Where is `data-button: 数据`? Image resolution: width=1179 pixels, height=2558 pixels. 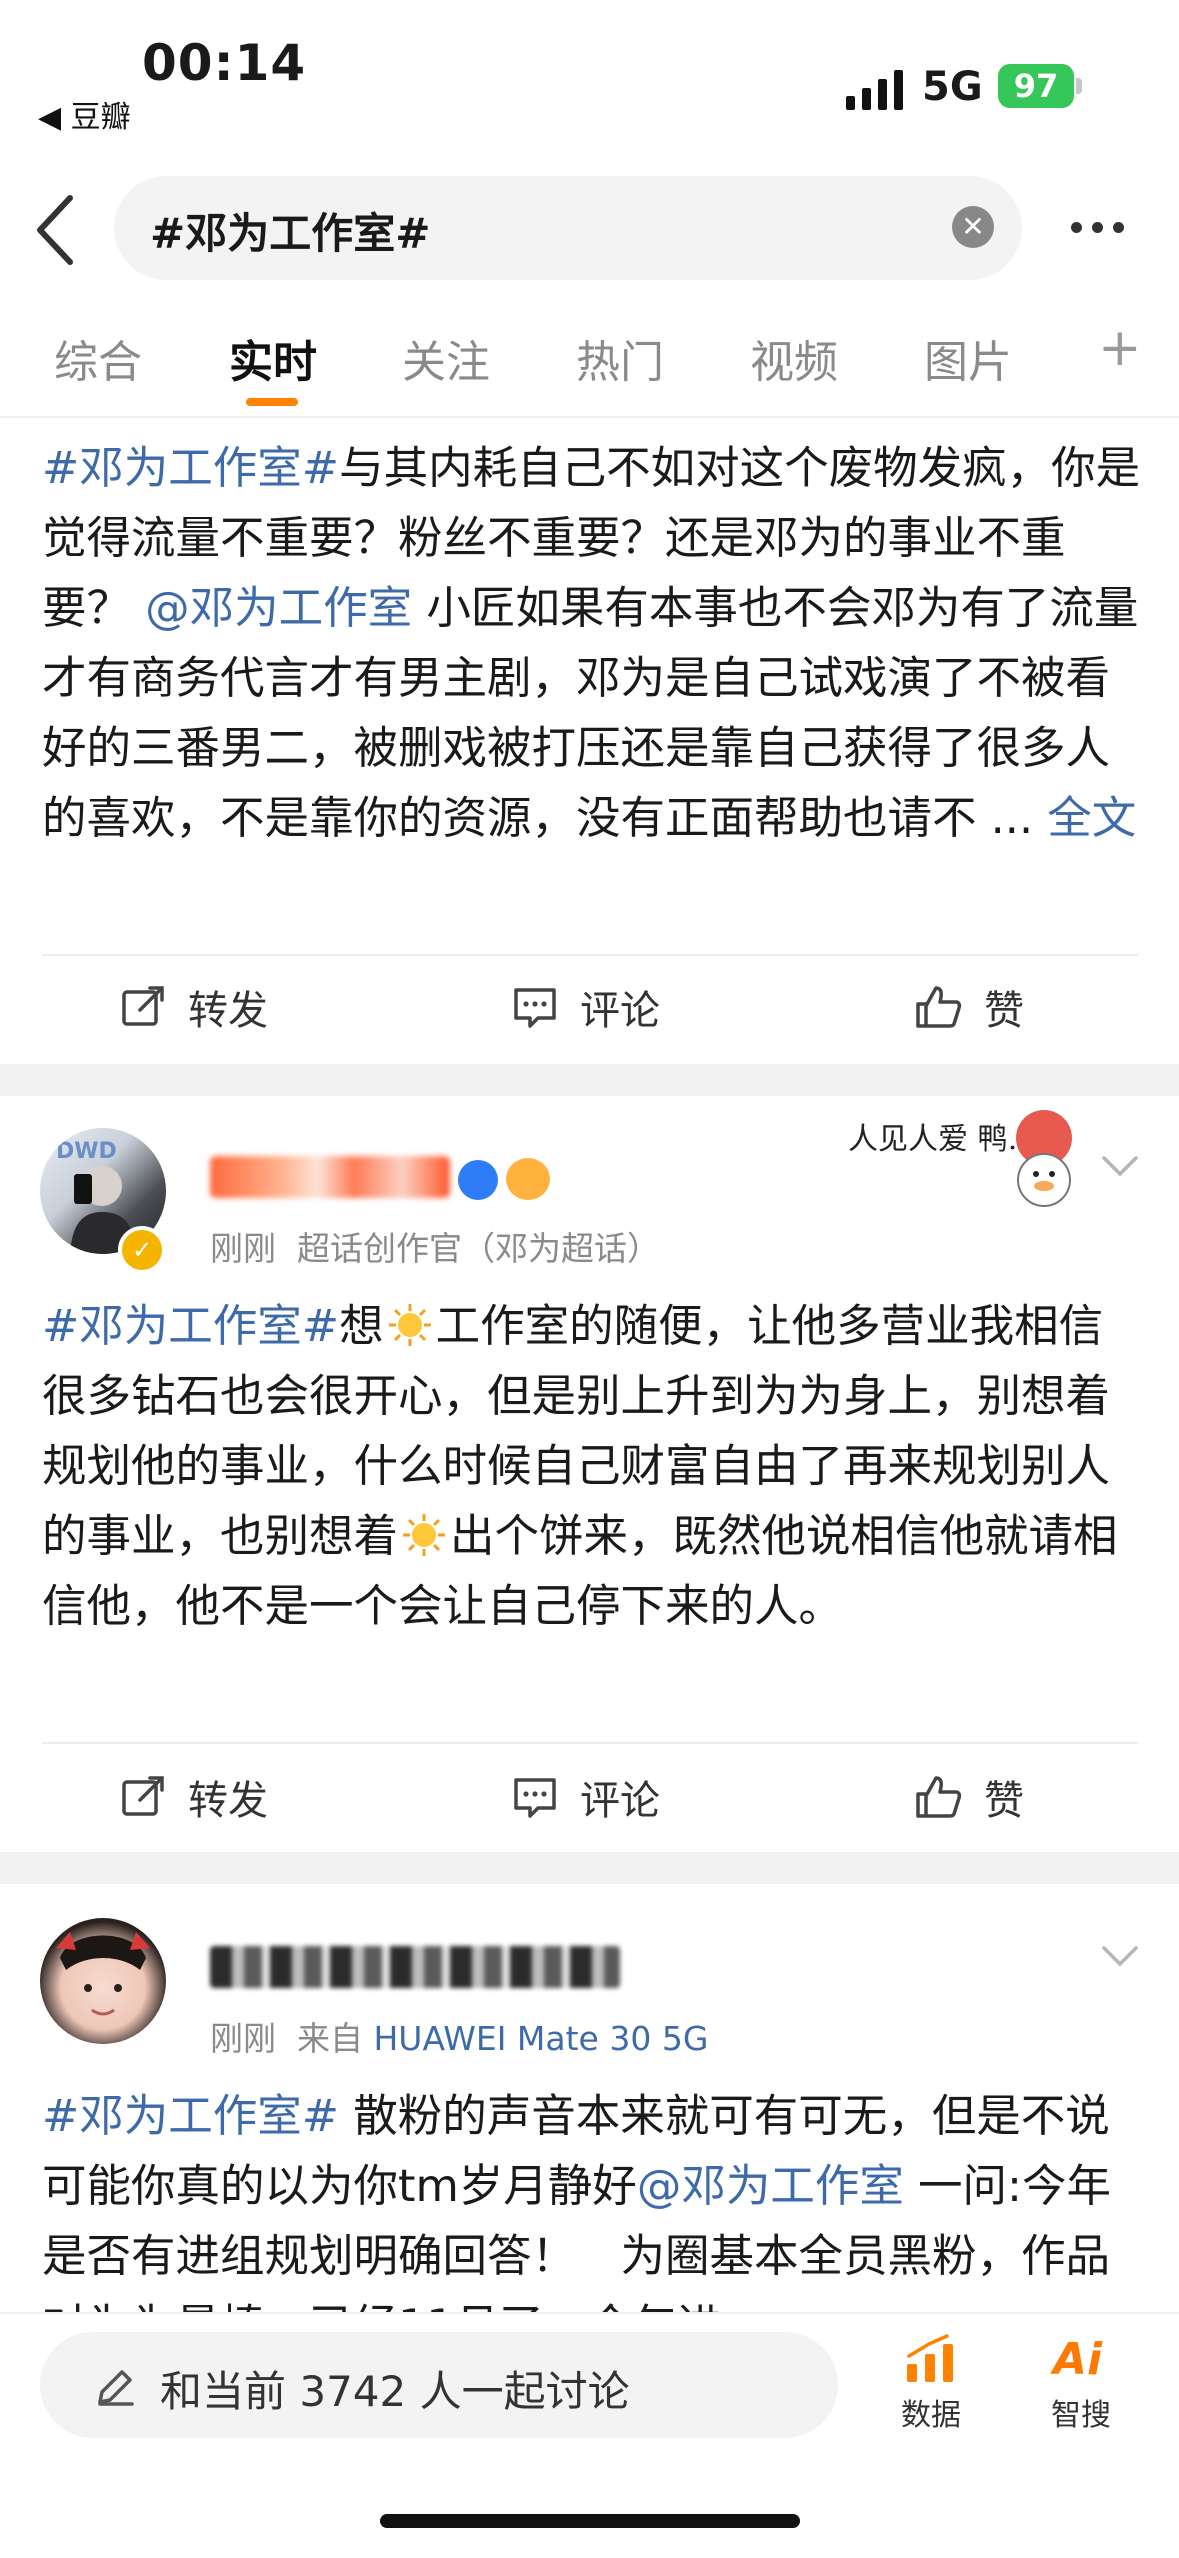
data-button: 数据 is located at coordinates (931, 2385).